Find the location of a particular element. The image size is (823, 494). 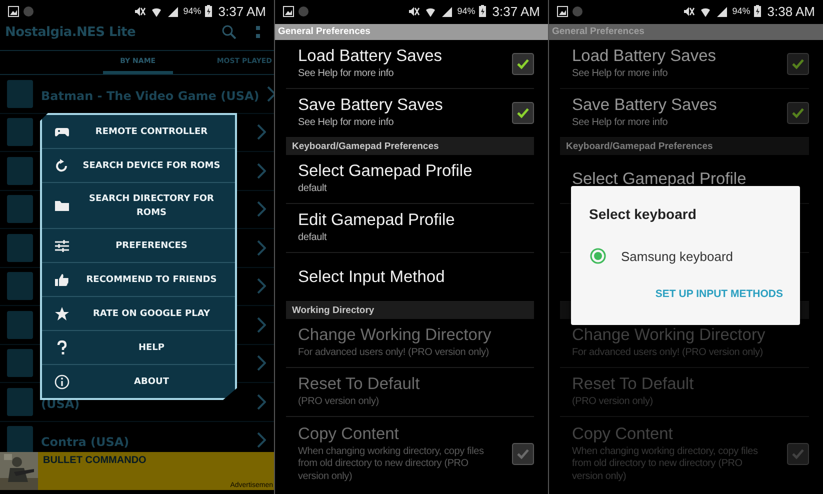

setting-title: Select Input Method is located at coordinates (416, 277).